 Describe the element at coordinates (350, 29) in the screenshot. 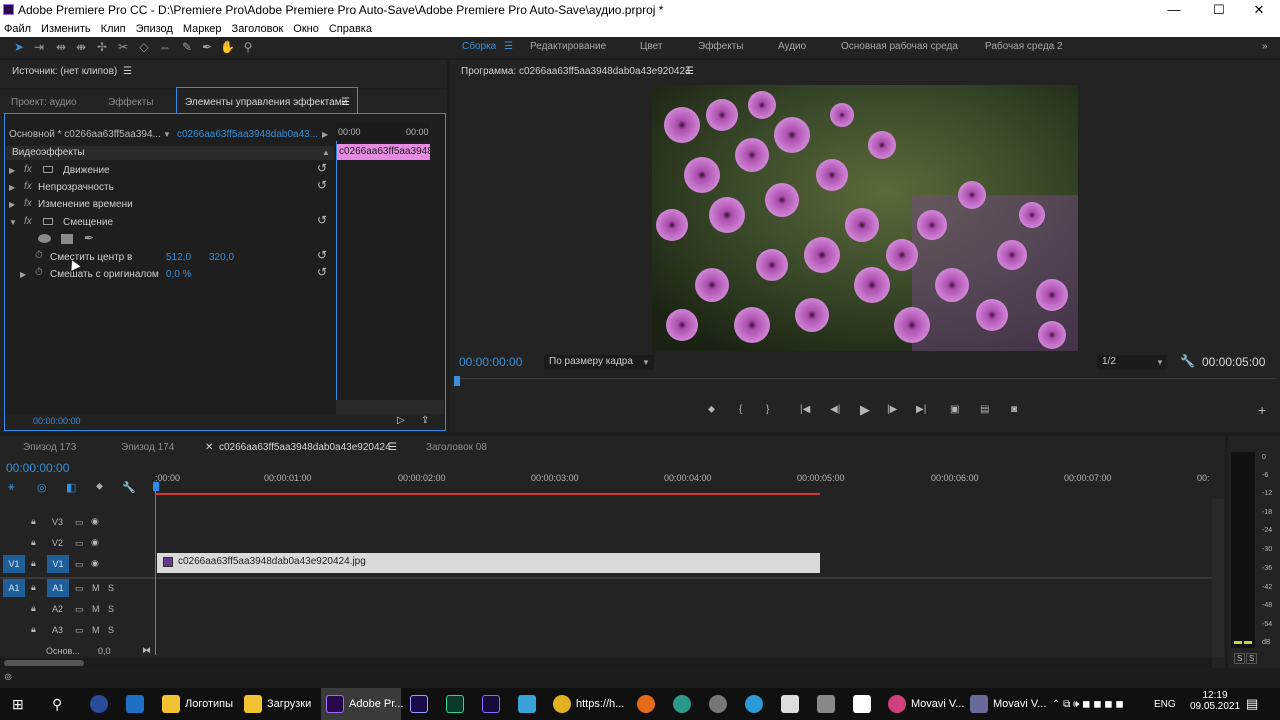

I see `menu-help: Справка` at that location.